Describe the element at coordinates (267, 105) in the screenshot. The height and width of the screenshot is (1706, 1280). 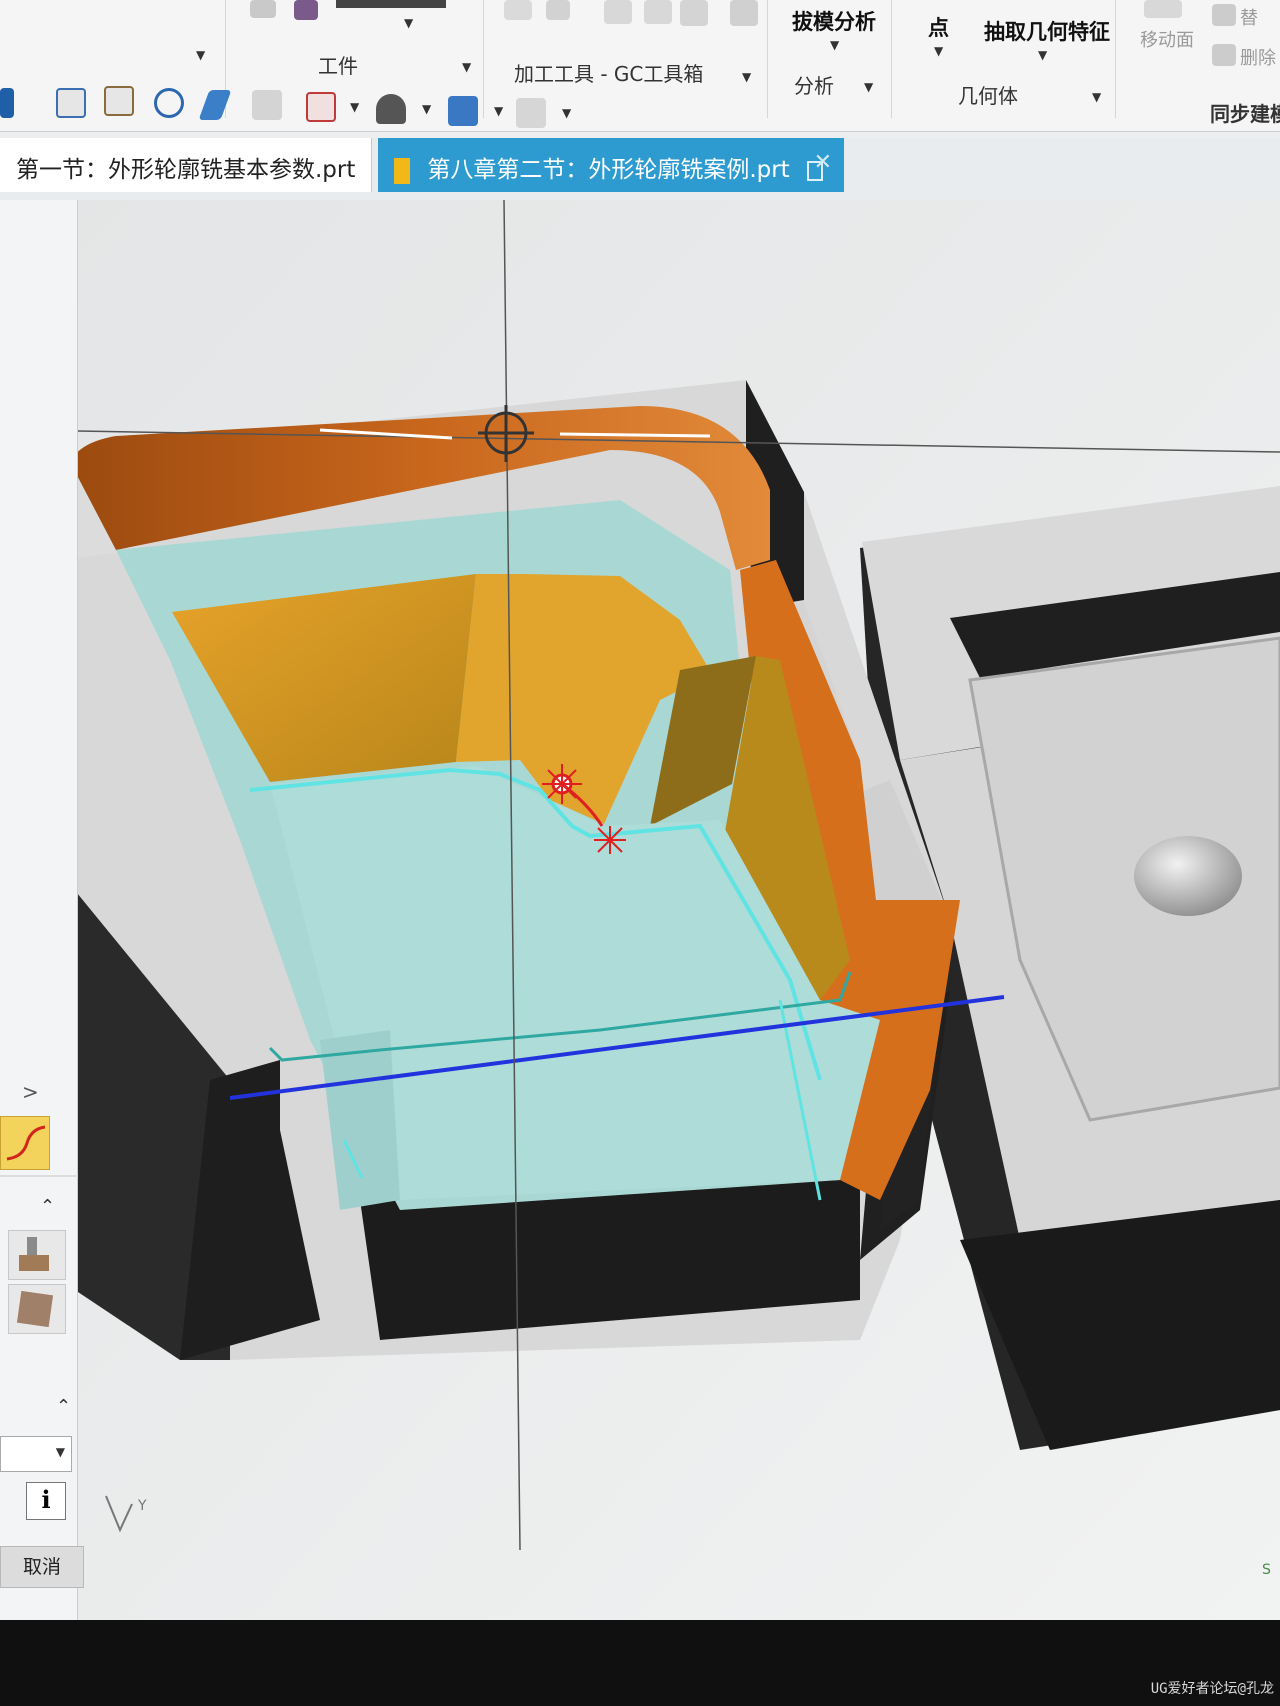
I see `snap-view-icon` at that location.